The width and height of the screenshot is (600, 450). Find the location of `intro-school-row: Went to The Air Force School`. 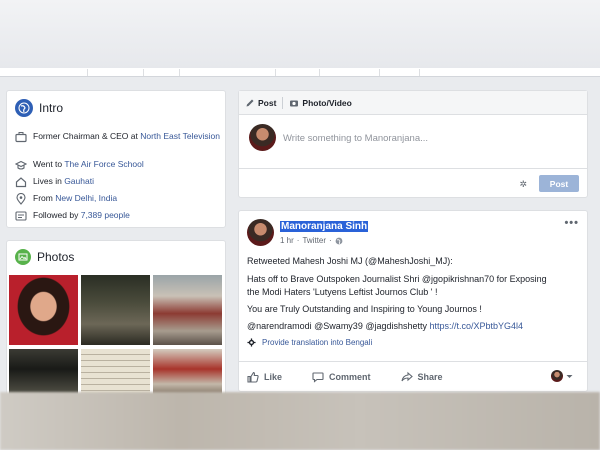

intro-school-row: Went to The Air Force School is located at coordinates (117, 165).